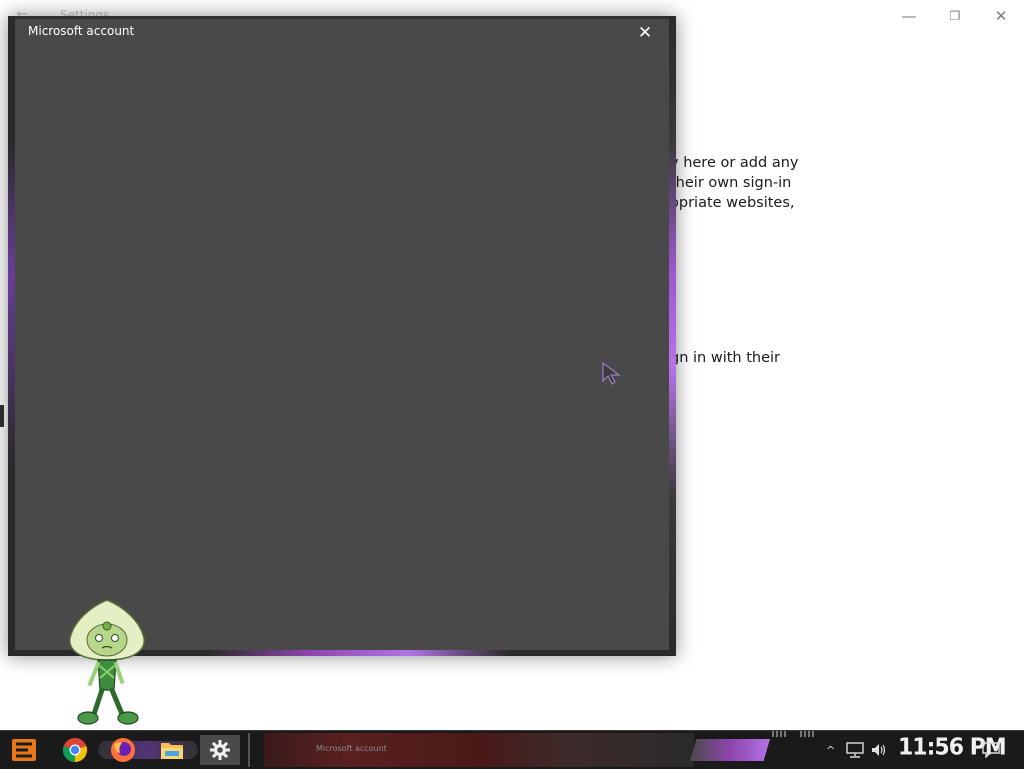  I want to click on dialog-border-left, so click(11, 336).